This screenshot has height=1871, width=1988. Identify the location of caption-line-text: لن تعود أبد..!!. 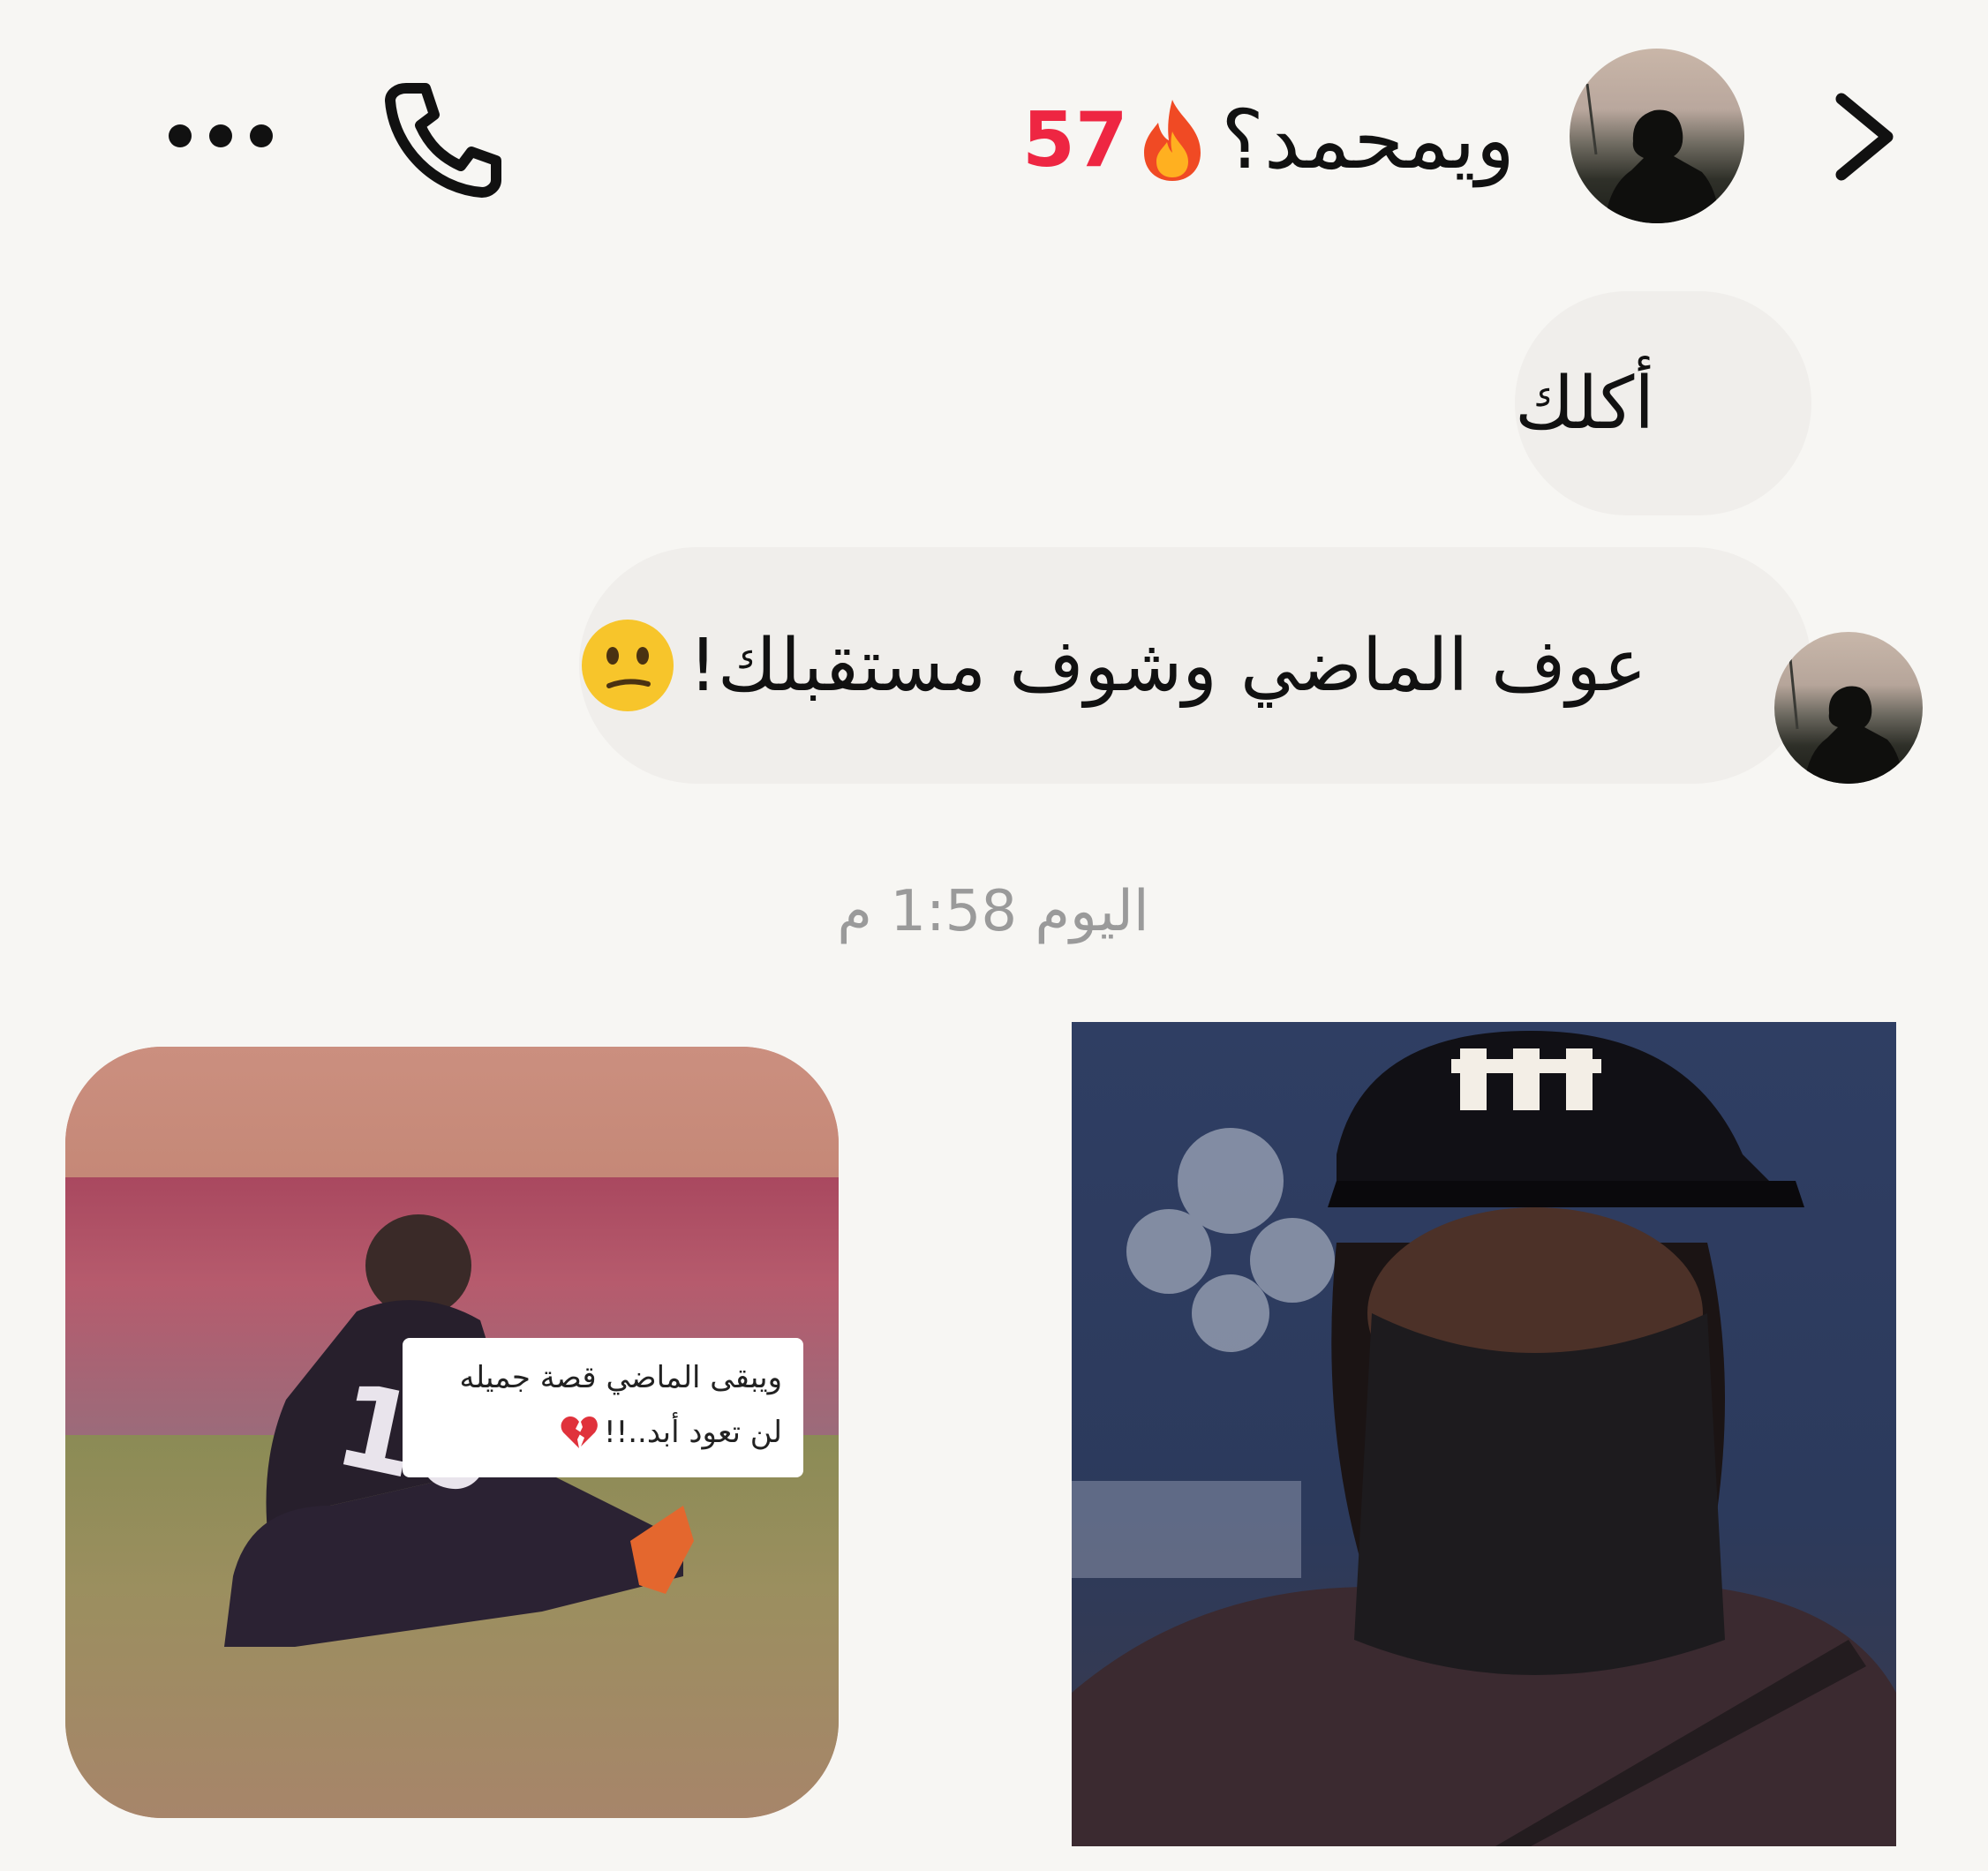
(692, 1432).